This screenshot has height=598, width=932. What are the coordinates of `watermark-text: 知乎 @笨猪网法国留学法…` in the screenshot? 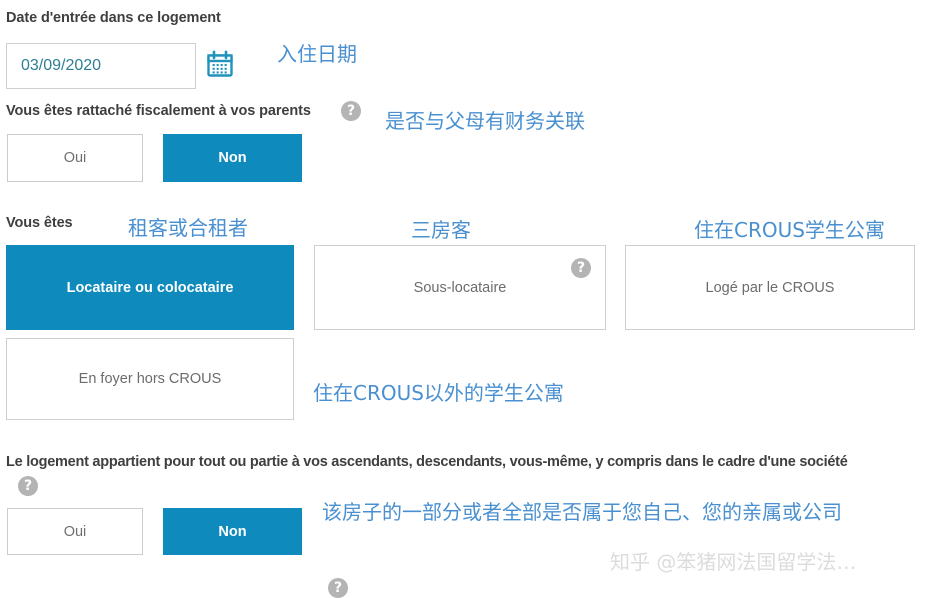 It's located at (733, 562).